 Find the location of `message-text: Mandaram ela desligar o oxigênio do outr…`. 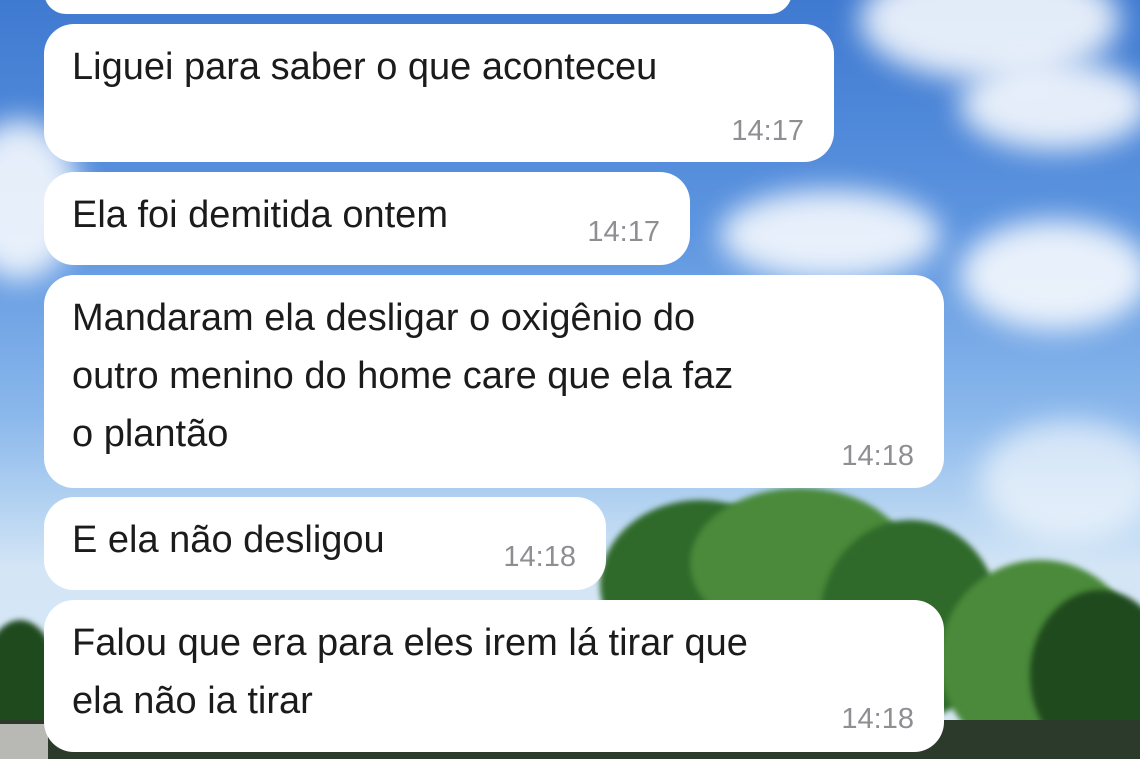

message-text: Mandaram ela desligar o oxigênio do outr… is located at coordinates (403, 376).